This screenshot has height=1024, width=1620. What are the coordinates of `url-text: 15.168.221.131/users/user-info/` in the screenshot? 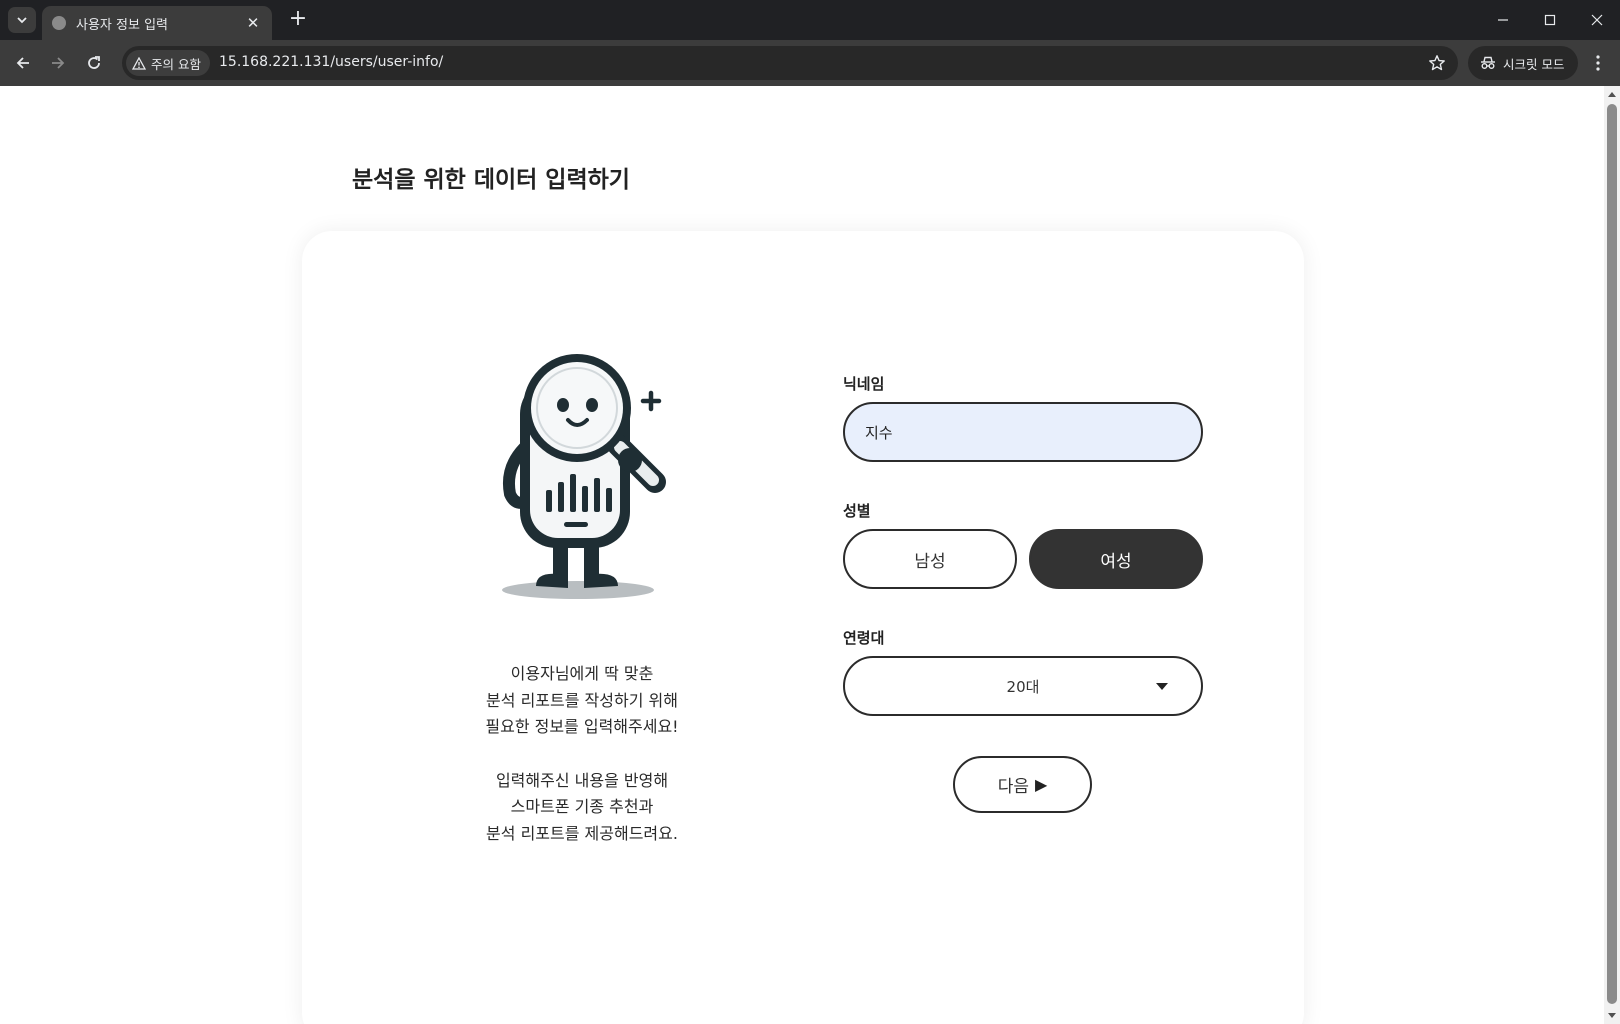 It's located at (331, 62).